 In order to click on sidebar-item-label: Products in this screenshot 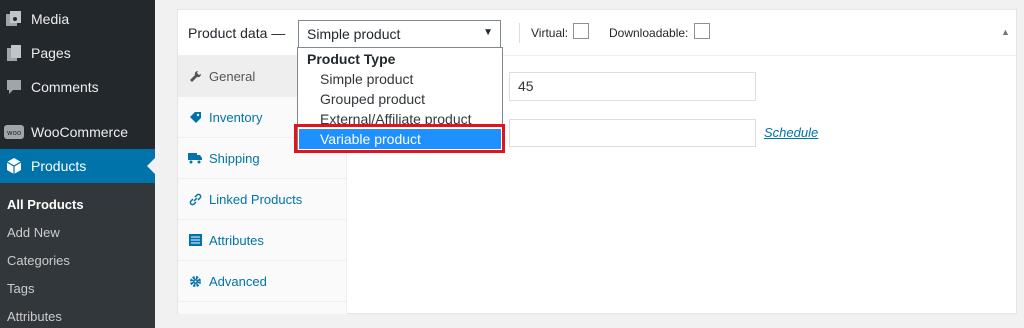, I will do `click(59, 166)`.